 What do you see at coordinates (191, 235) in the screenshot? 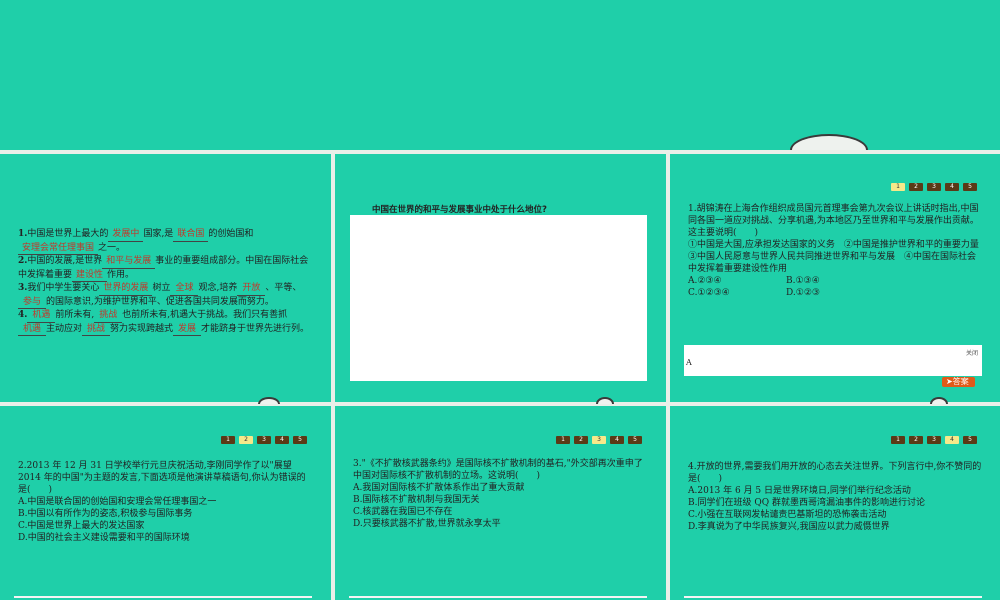
I see `answer-blank: 联合国` at bounding box center [191, 235].